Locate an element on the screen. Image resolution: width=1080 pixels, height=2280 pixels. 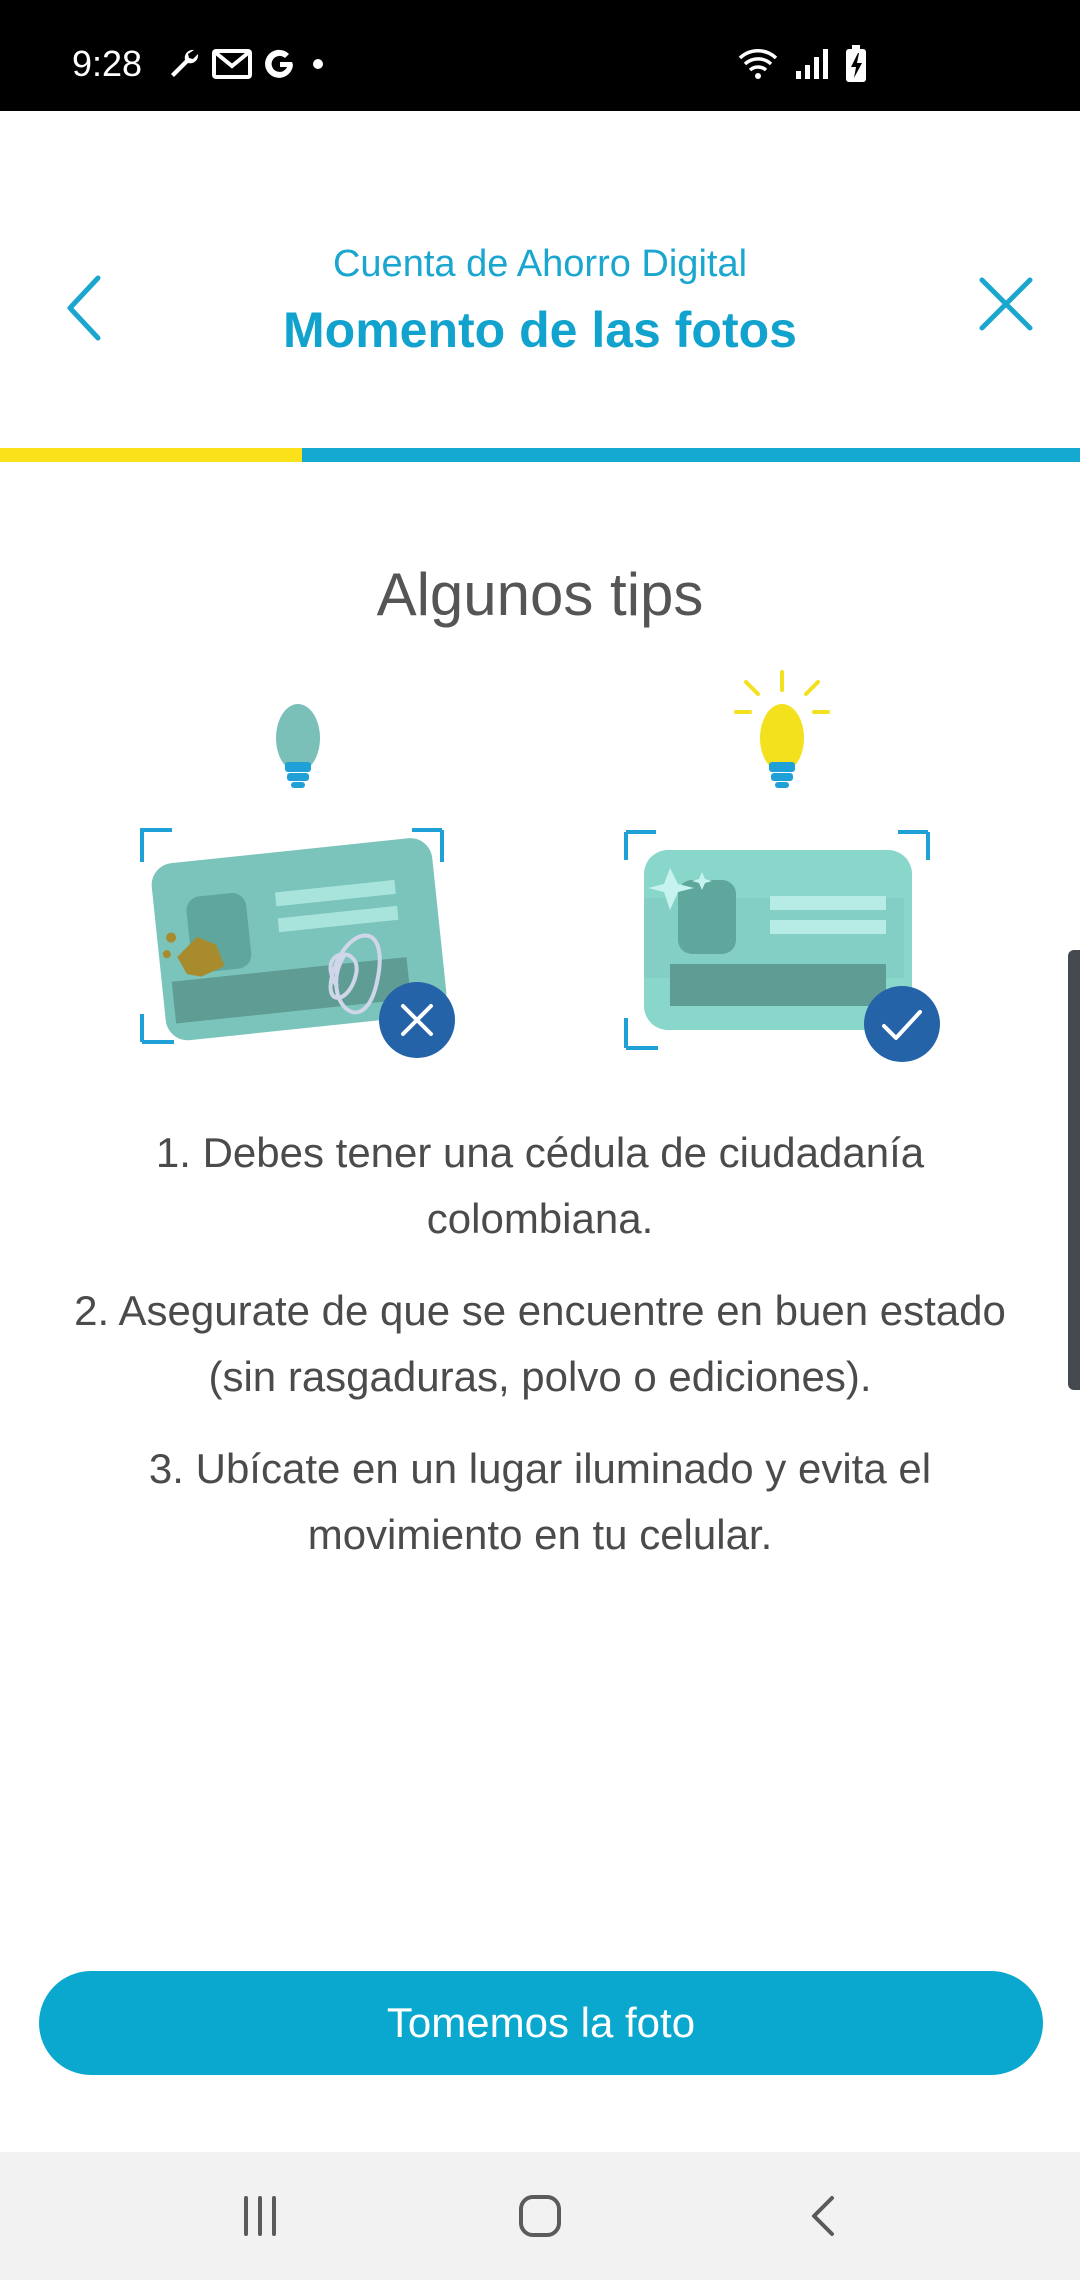
good-id-card-illustration is located at coordinates (782, 866).